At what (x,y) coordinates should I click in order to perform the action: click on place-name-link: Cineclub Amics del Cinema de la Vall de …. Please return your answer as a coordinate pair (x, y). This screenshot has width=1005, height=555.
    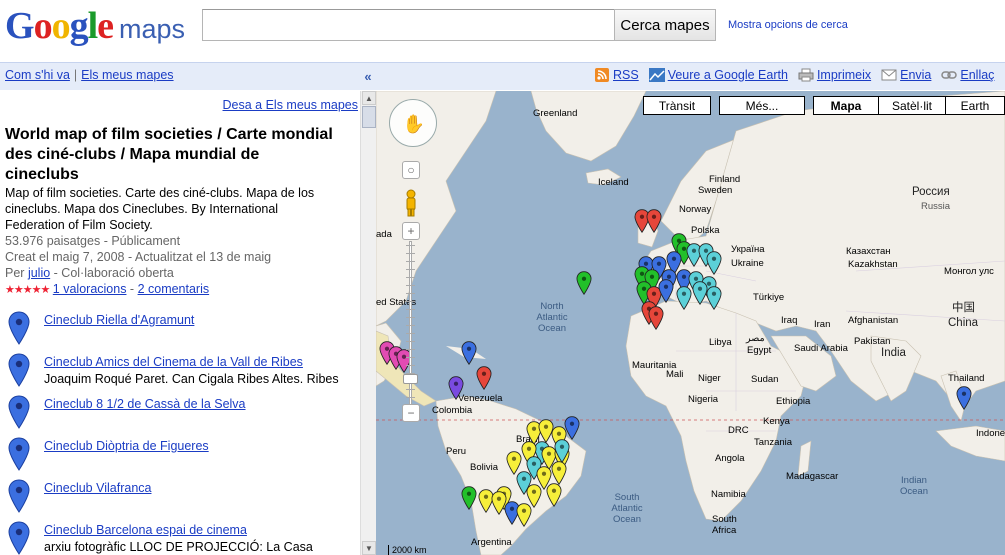
    Looking at the image, I should click on (173, 362).